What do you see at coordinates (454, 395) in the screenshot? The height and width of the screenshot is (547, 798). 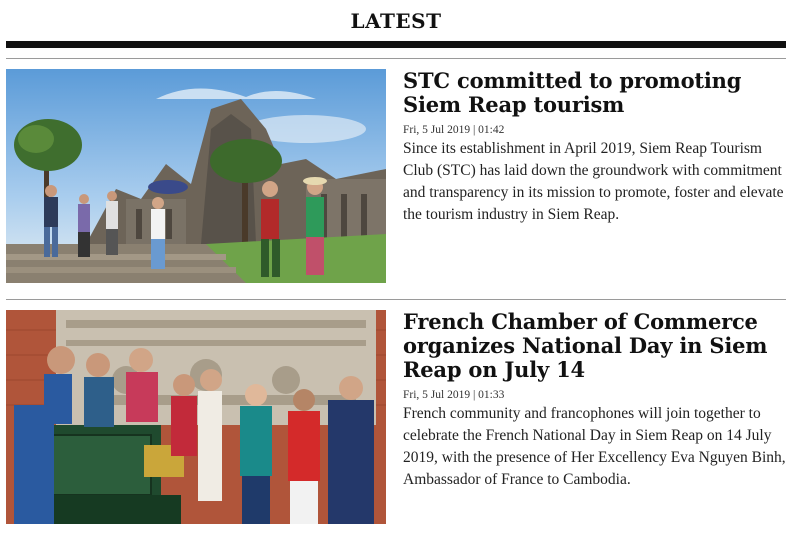 I see `article-date: Fri, 5 Jul 2019 | 01:33` at bounding box center [454, 395].